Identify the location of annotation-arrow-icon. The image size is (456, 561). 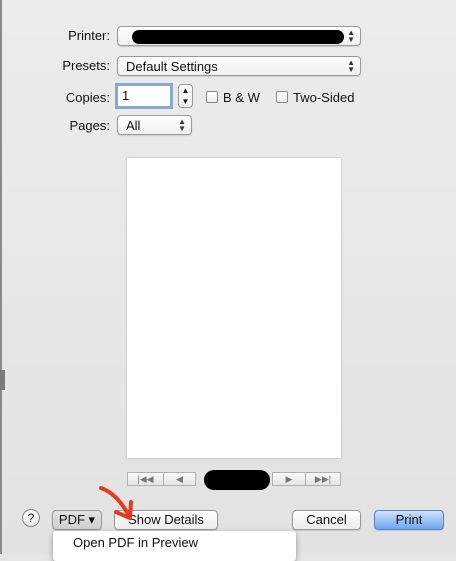
(116, 503).